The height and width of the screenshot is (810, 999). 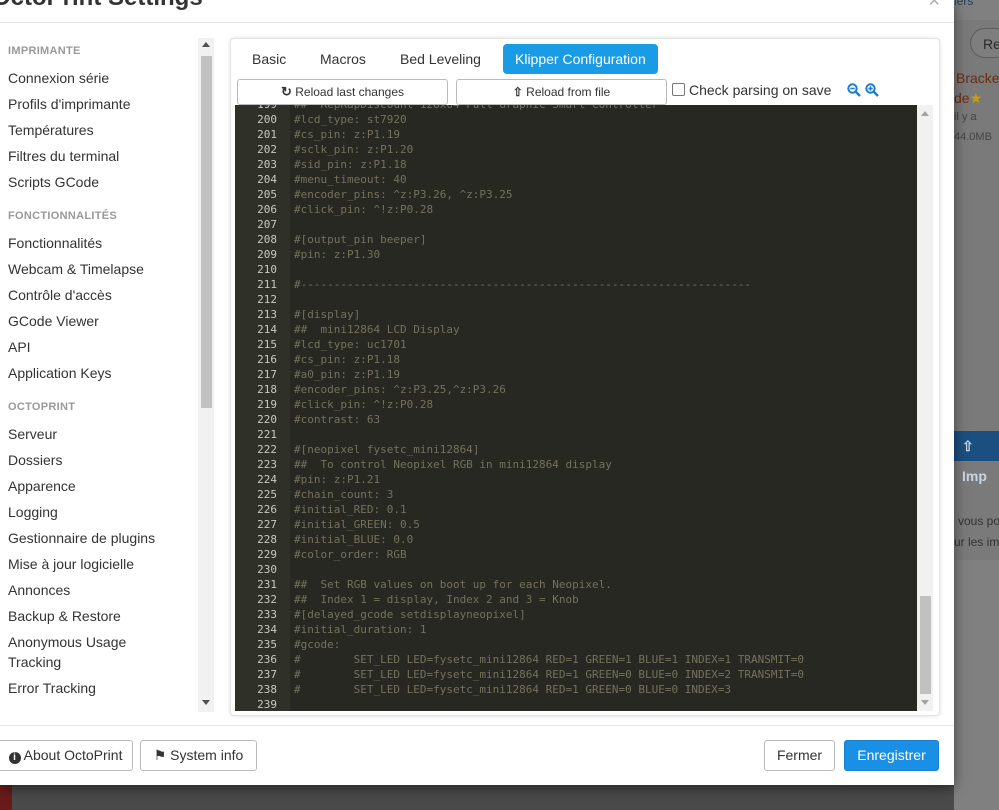 What do you see at coordinates (206, 702) in the screenshot?
I see `sidebar-scroll-down-icon` at bounding box center [206, 702].